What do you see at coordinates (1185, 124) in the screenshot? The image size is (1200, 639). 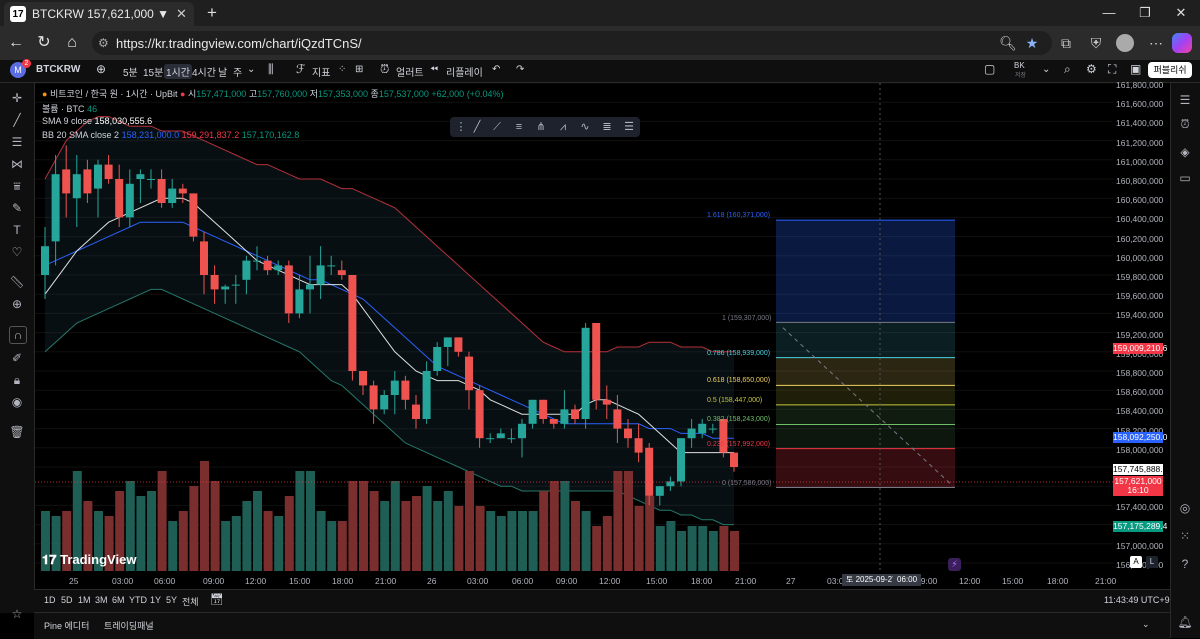 I see `alerts-clock-icon: ⏰︎` at bounding box center [1185, 124].